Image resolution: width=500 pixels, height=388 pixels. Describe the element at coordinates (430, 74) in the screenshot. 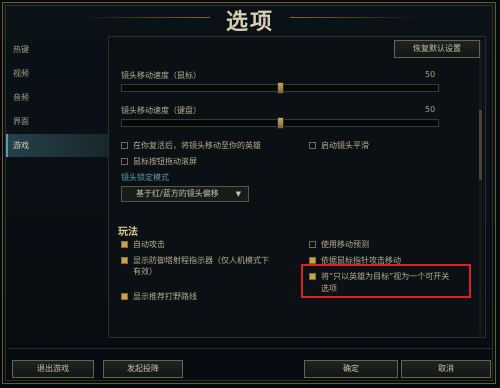

I see `mouse-camera-speed-value: 50` at that location.